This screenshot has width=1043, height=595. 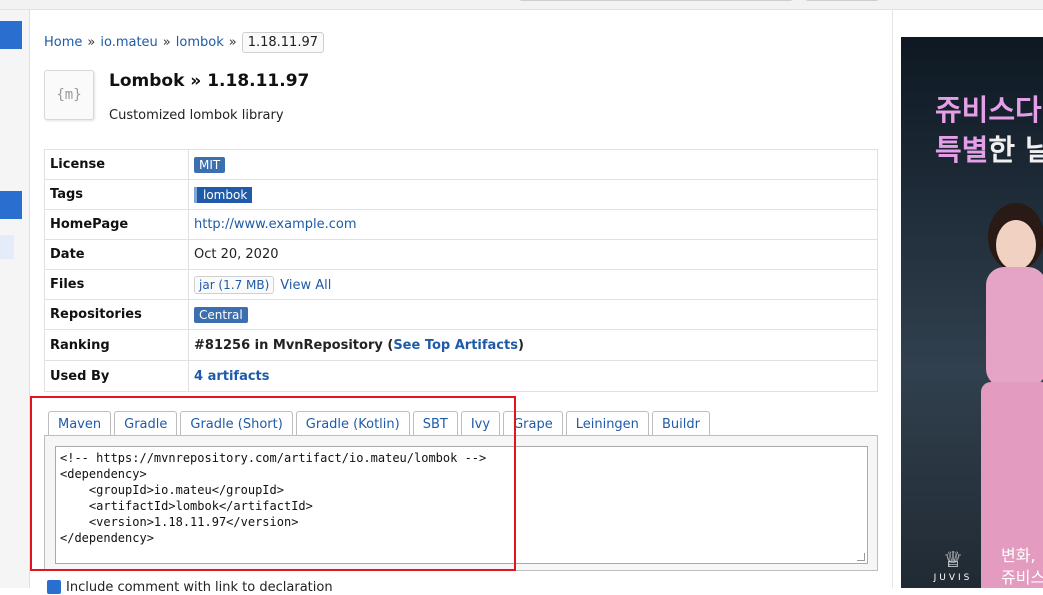 What do you see at coordinates (7, 247) in the screenshot?
I see `sidebar-item` at bounding box center [7, 247].